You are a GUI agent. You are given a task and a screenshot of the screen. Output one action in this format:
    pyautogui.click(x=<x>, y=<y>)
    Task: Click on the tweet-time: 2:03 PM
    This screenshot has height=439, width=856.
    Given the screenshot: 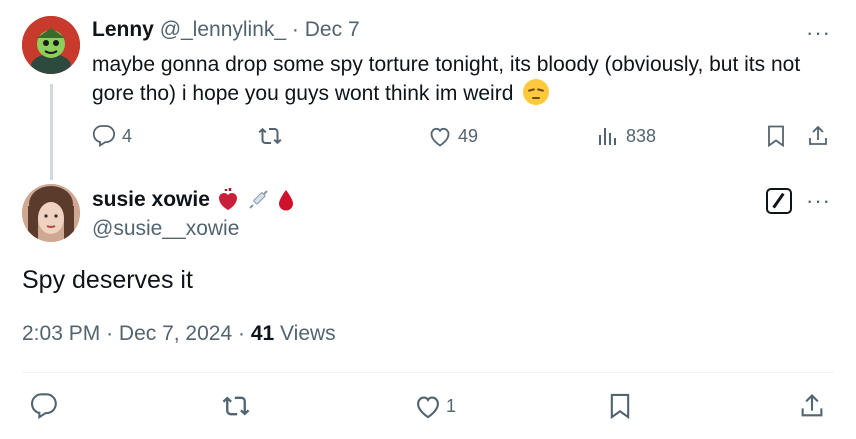 What is the action you would take?
    pyautogui.click(x=61, y=333)
    